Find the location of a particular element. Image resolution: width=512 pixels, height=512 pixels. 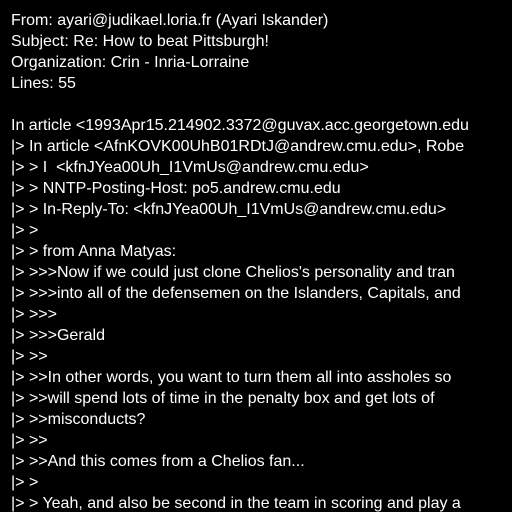

body-line: |> >>> is located at coordinates (34, 314).